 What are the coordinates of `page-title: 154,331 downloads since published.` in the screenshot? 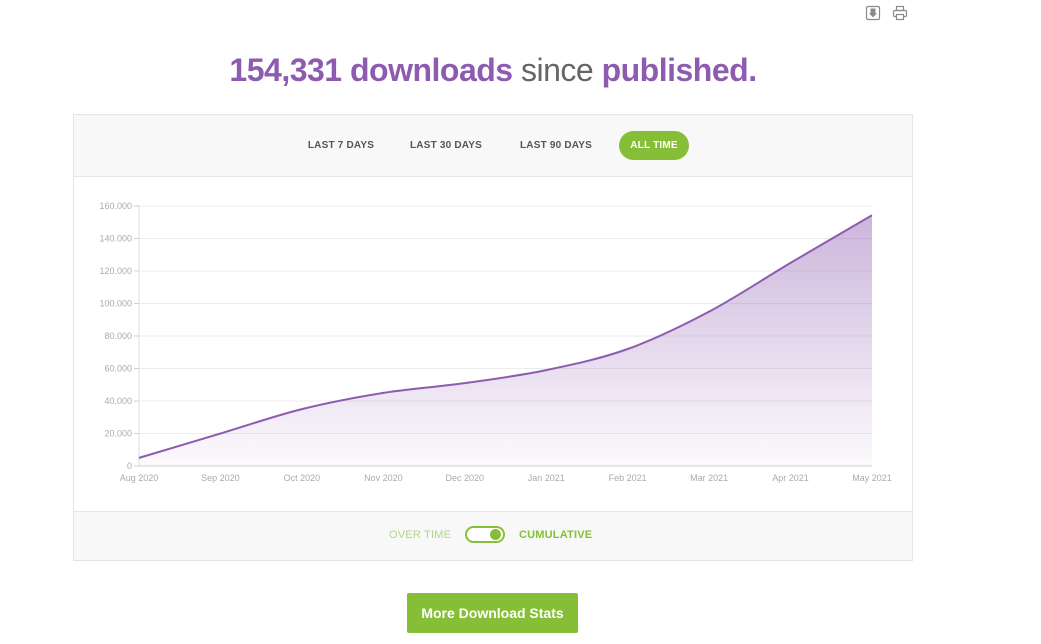 It's located at (493, 70).